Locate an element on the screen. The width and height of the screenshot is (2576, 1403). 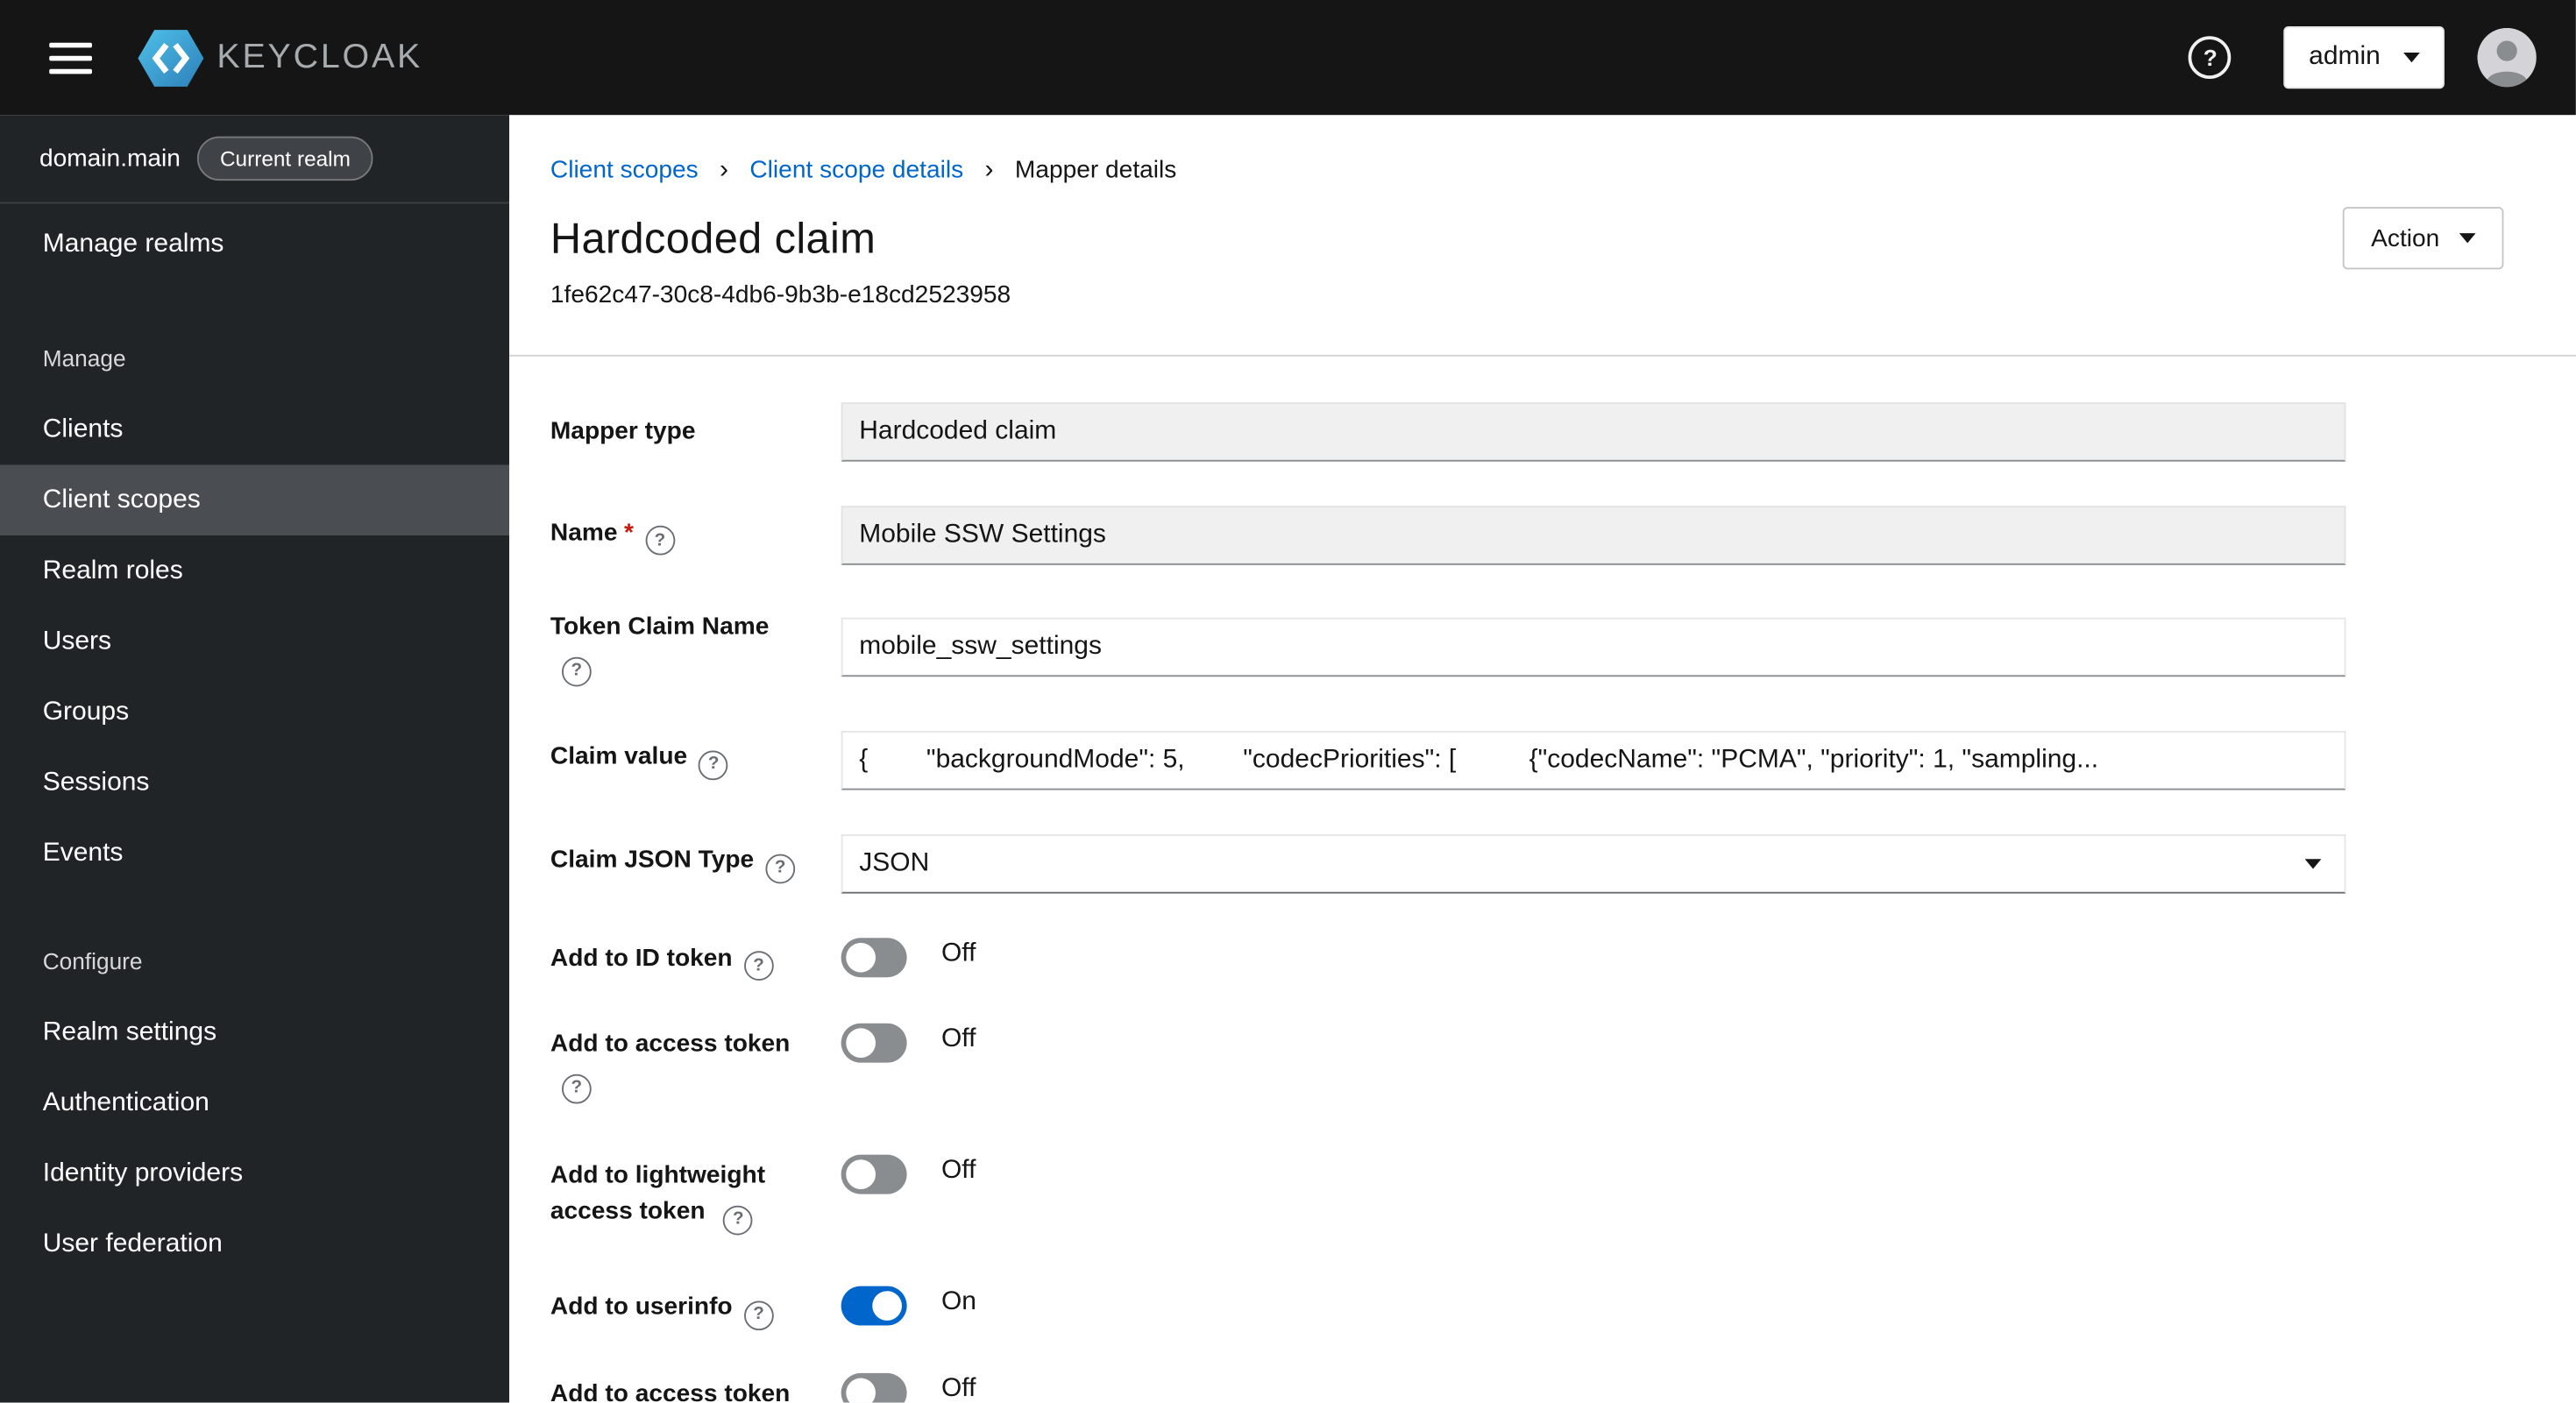
keycloak-logo: KEYCLOAK is located at coordinates (280, 58).